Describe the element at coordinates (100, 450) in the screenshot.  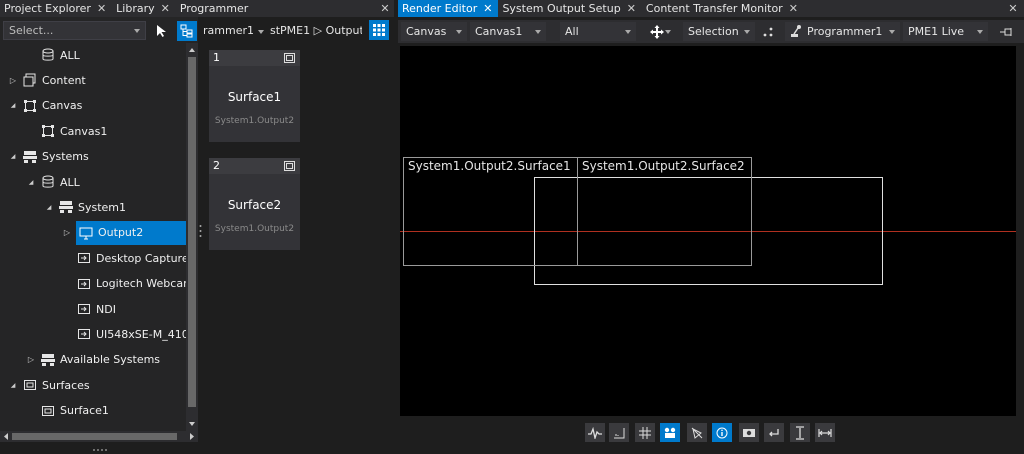
I see `grip-icon` at that location.